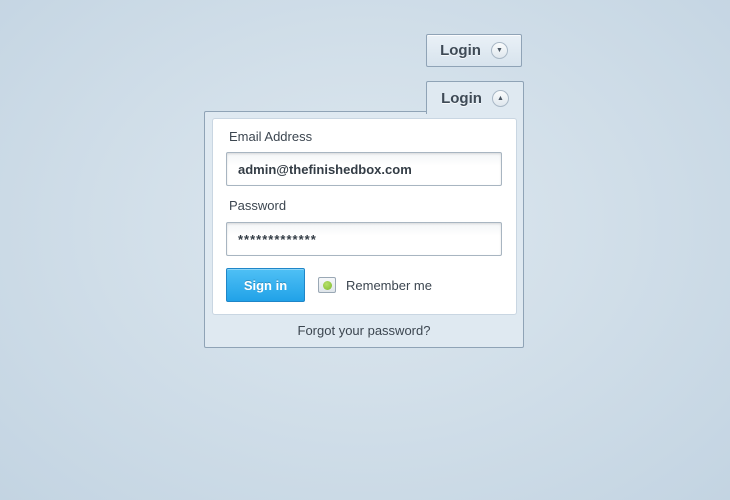  I want to click on login-dropdown-button-collapsed: Login ▼, so click(474, 50).